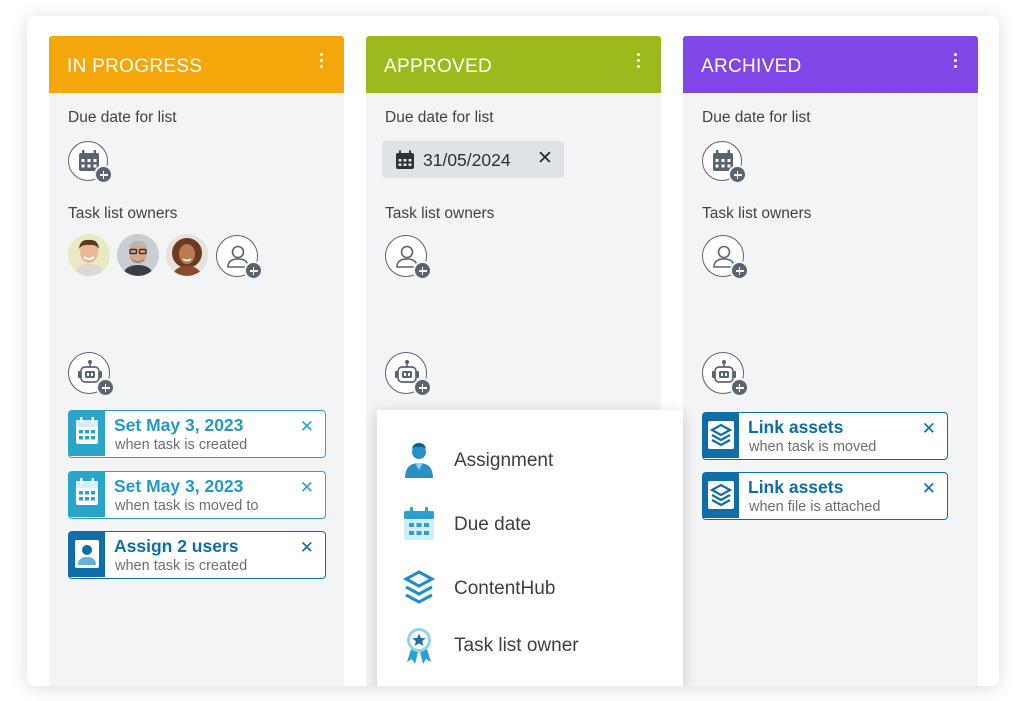  Describe the element at coordinates (135, 66) in the screenshot. I see `list-title: IN PROGRESS` at that location.